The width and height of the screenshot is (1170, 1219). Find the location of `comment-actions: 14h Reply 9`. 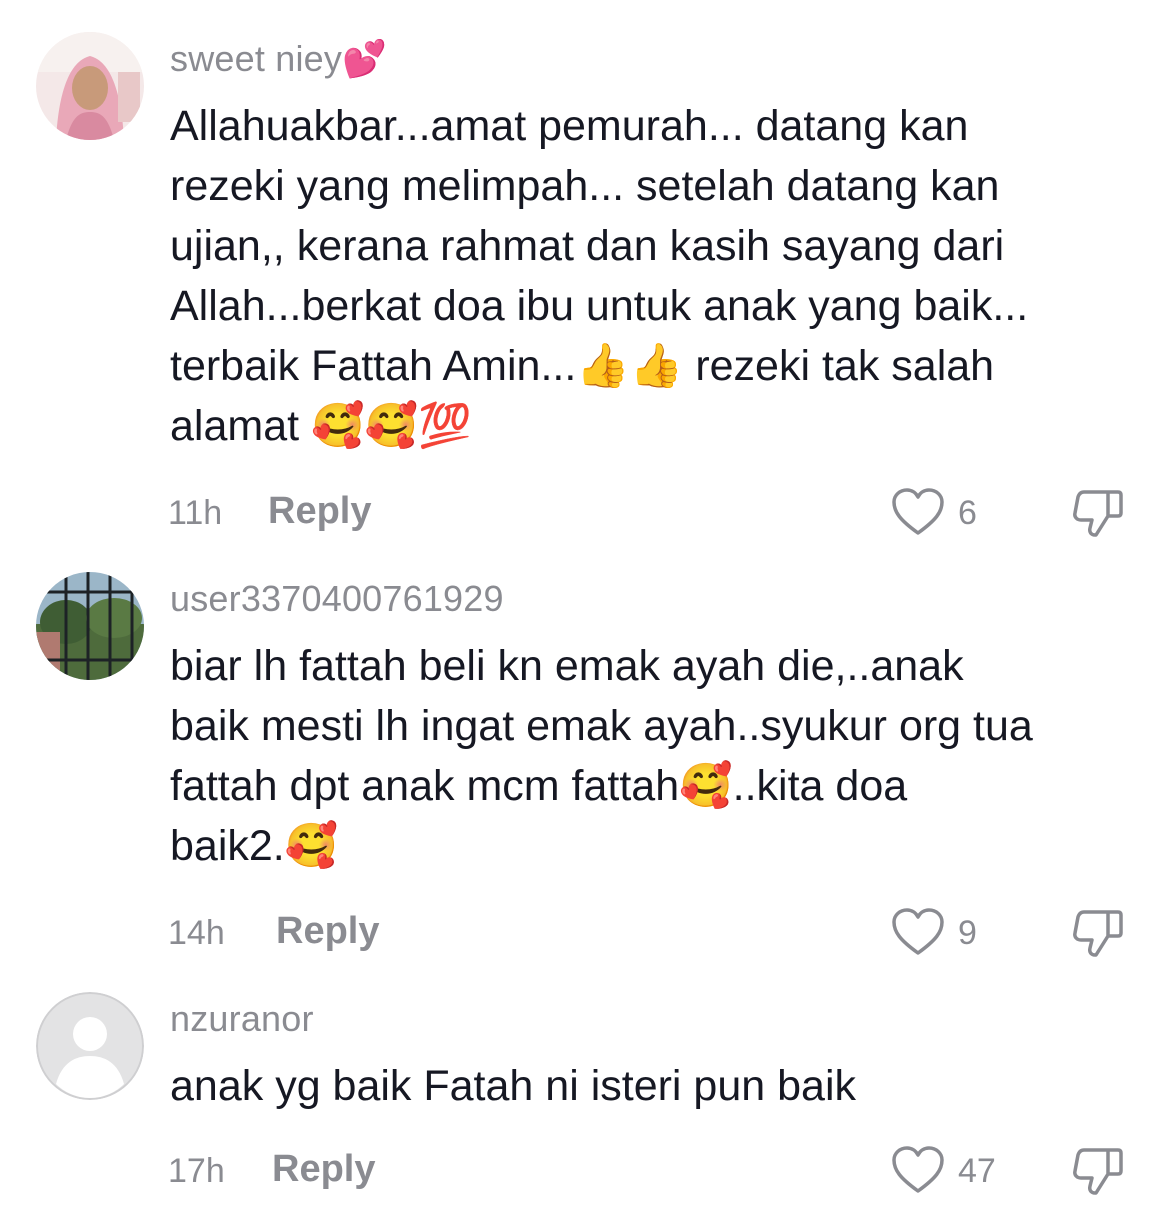

comment-actions: 14h Reply 9 is located at coordinates (585, 936).